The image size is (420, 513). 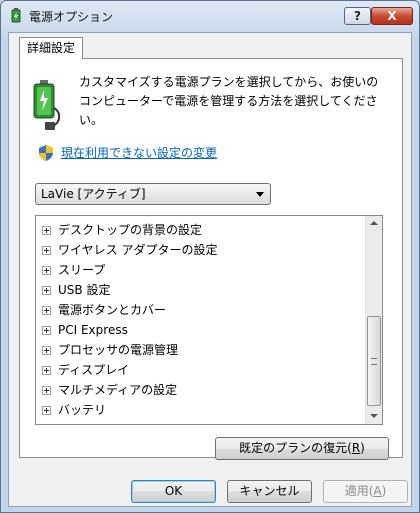 What do you see at coordinates (173, 491) in the screenshot?
I see `ok-button: OK` at bounding box center [173, 491].